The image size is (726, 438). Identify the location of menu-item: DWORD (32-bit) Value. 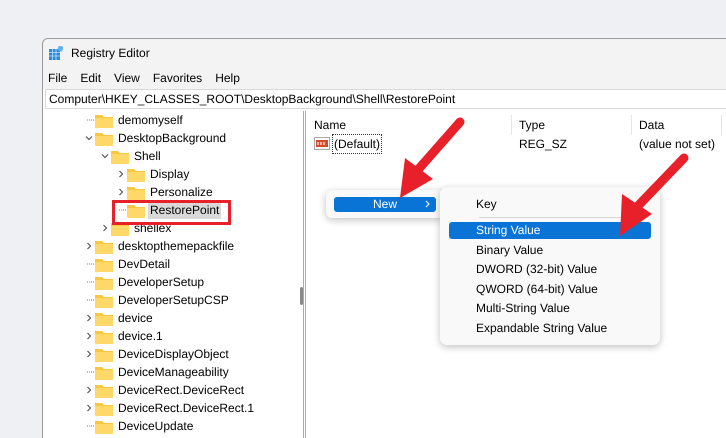
(550, 269).